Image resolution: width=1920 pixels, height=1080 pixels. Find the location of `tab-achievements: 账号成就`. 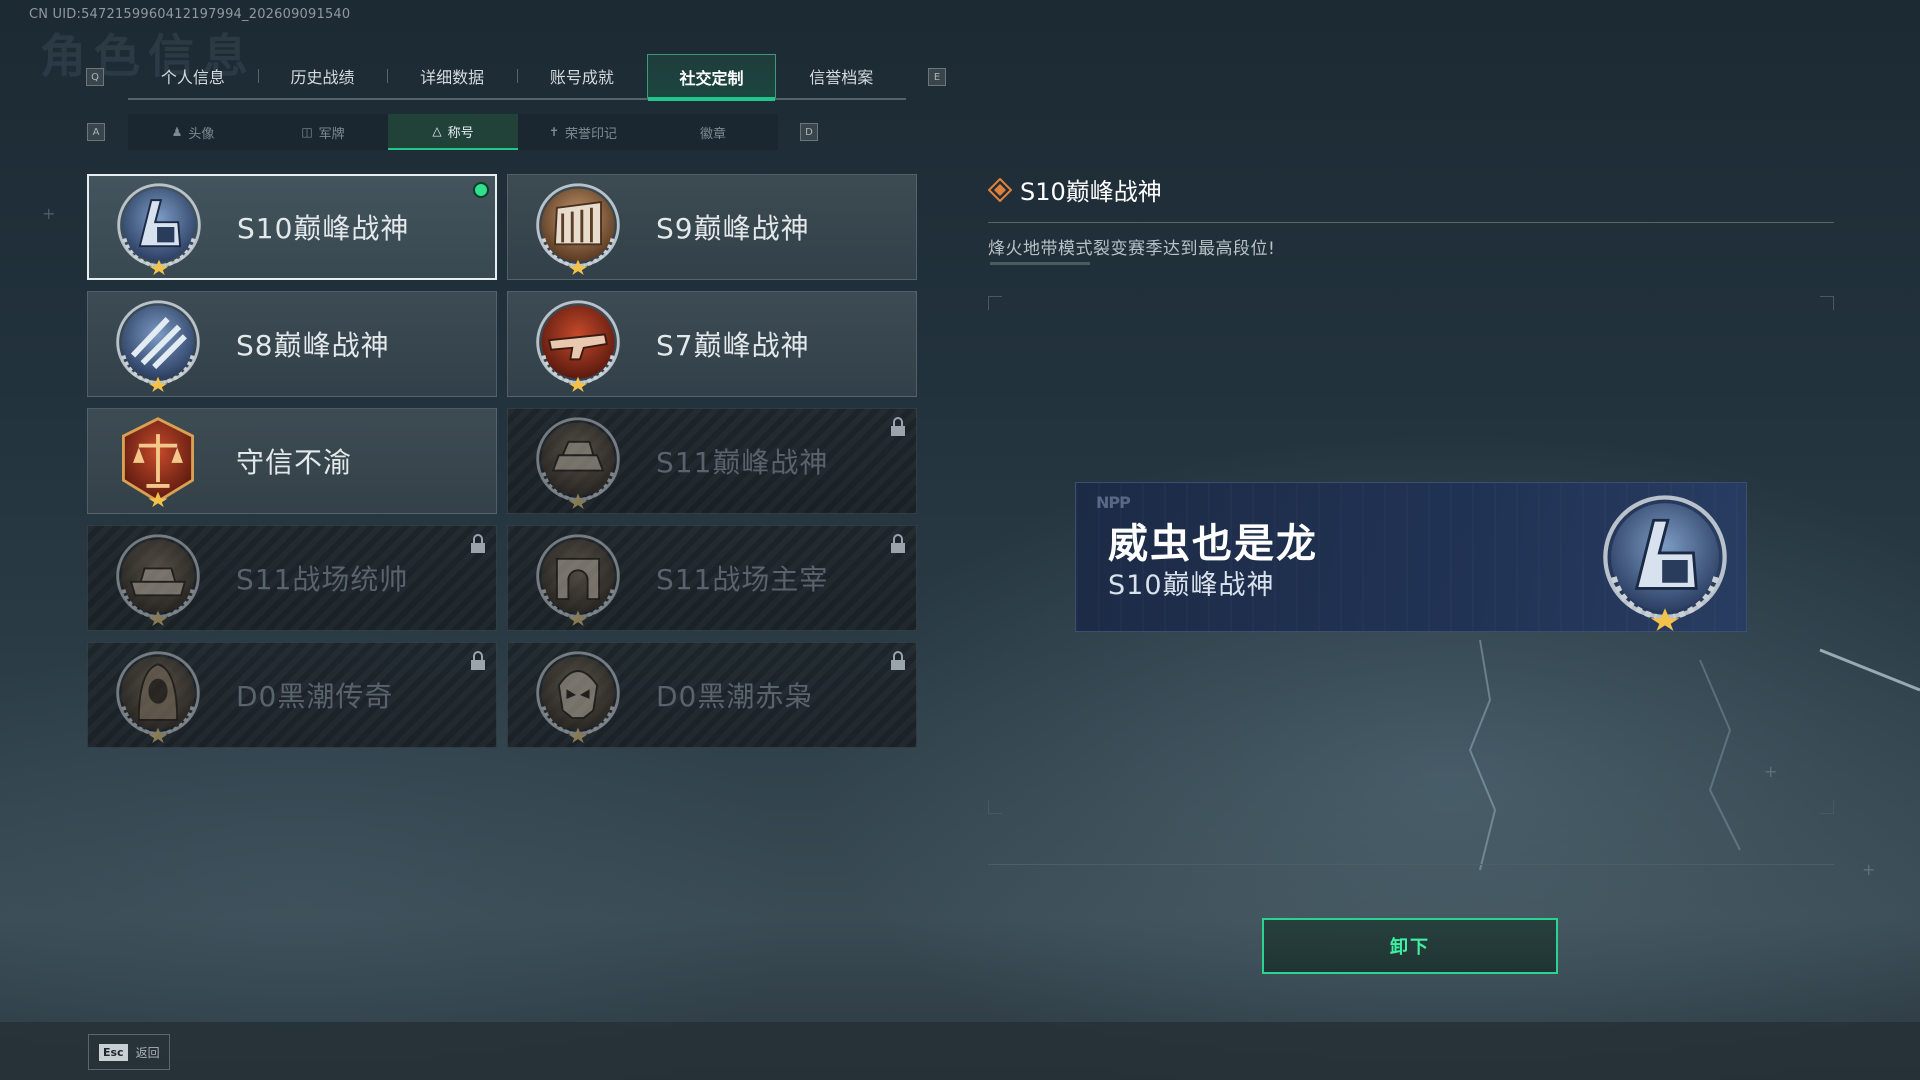

tab-achievements: 账号成就 is located at coordinates (582, 76).